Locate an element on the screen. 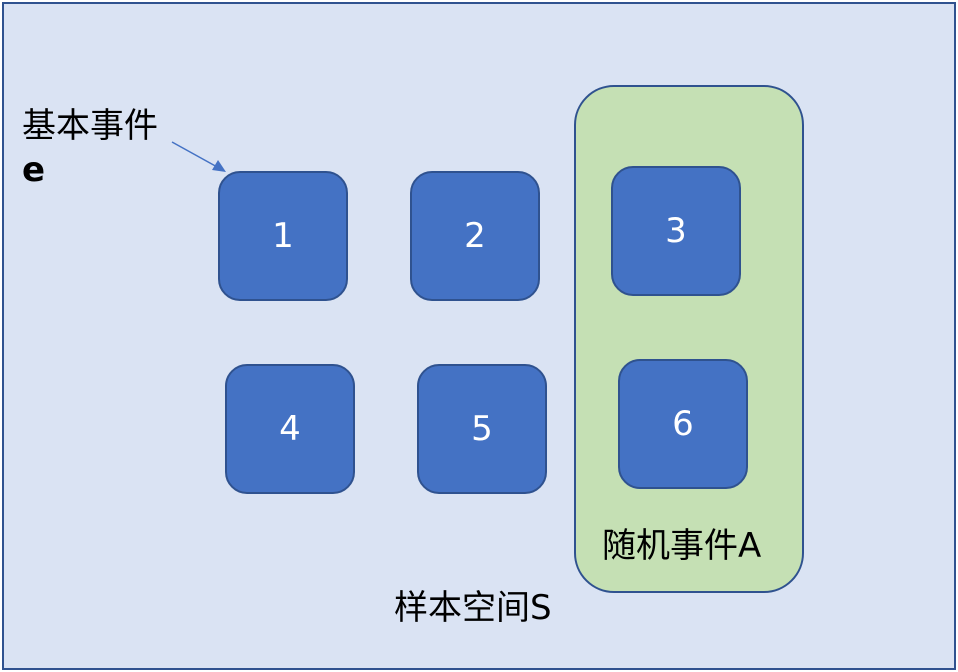 The width and height of the screenshot is (958, 672). outcome-label: 2 is located at coordinates (475, 236).